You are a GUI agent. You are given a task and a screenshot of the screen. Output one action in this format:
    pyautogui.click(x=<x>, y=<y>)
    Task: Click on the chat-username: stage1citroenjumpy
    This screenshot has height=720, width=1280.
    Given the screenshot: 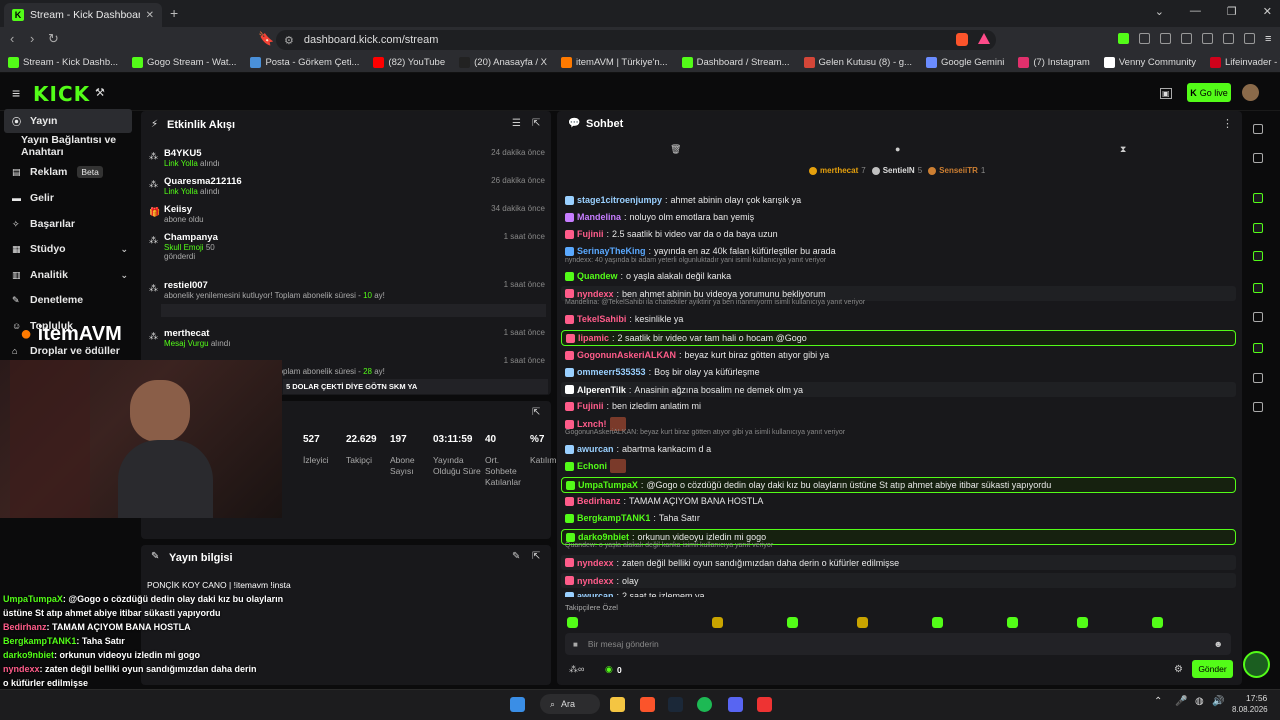 What is the action you would take?
    pyautogui.click(x=619, y=200)
    